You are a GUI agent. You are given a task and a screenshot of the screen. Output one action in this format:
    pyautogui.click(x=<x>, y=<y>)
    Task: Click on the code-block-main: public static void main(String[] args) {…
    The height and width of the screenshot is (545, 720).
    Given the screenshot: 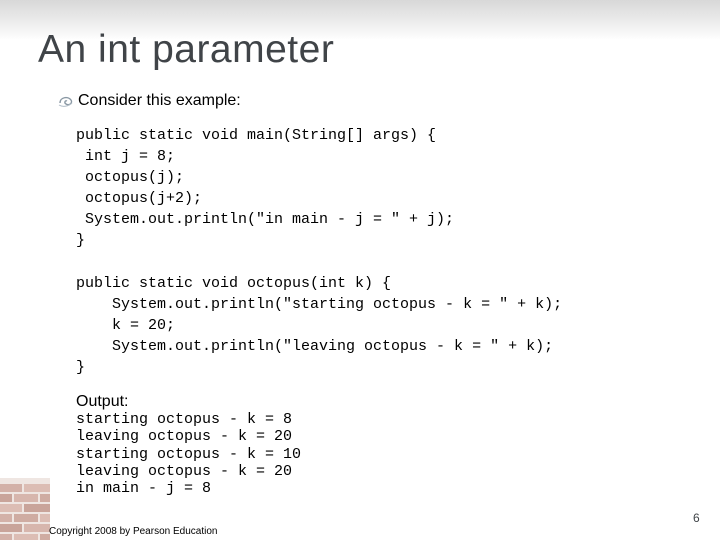 What is the action you would take?
    pyautogui.click(x=265, y=188)
    